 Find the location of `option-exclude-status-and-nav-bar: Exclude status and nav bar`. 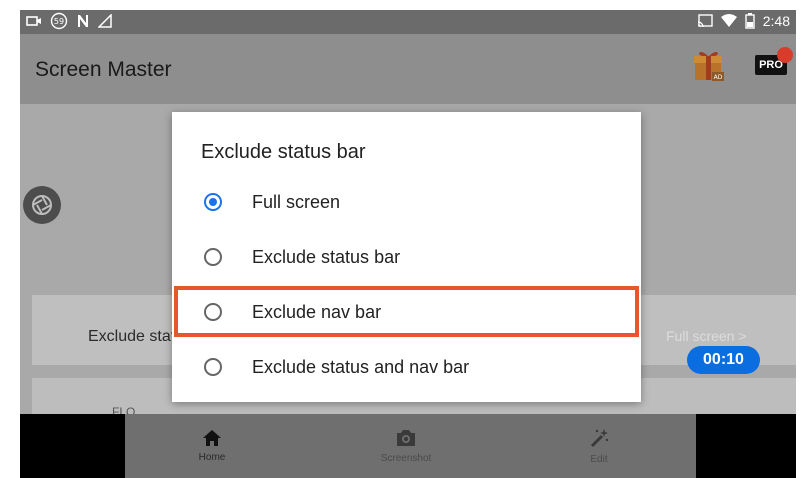

option-exclude-status-and-nav-bar: Exclude status and nav bar is located at coordinates (406, 367).